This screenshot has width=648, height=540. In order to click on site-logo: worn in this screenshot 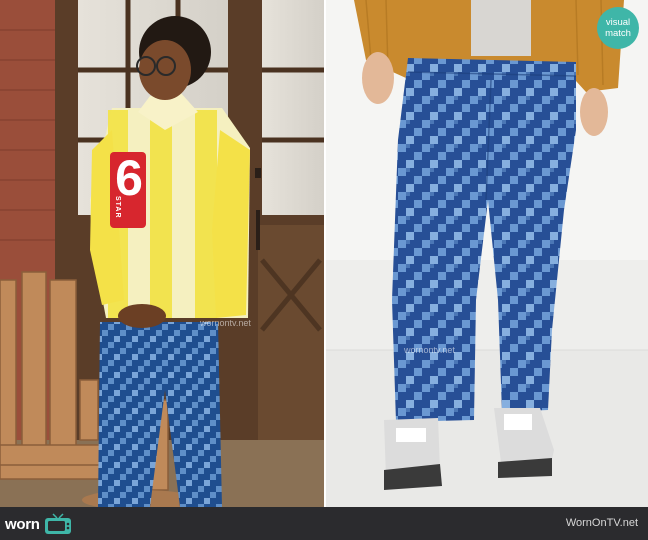, I will do `click(39, 524)`.